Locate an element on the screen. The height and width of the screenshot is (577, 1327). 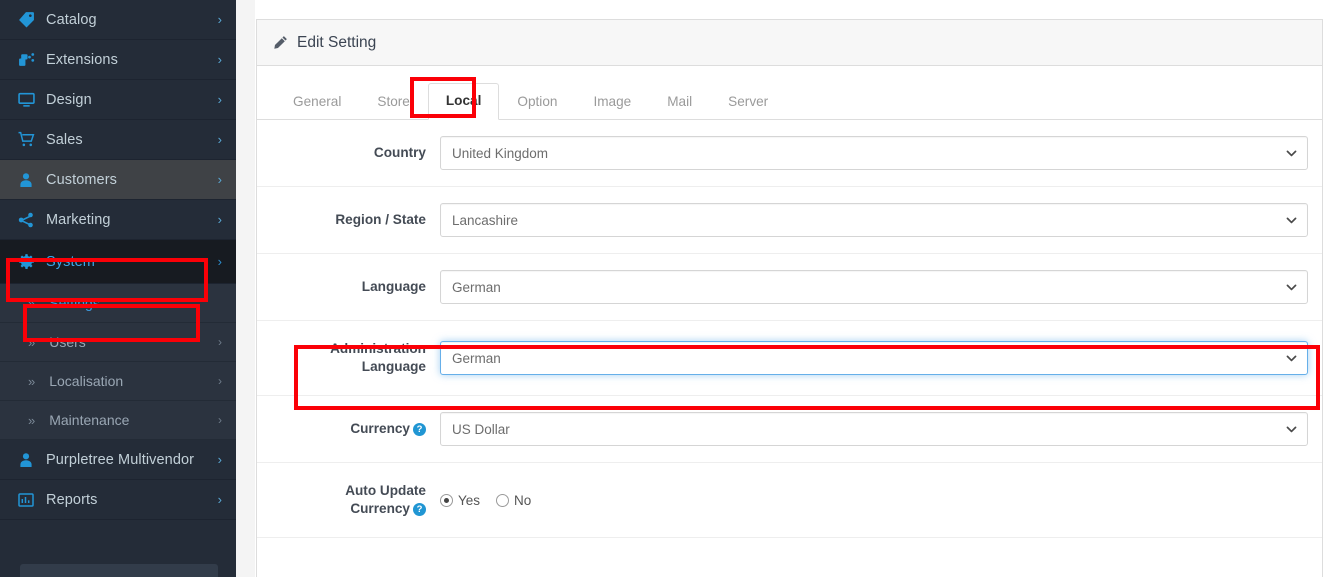
country-select-value: United Kingdom is located at coordinates (500, 153).